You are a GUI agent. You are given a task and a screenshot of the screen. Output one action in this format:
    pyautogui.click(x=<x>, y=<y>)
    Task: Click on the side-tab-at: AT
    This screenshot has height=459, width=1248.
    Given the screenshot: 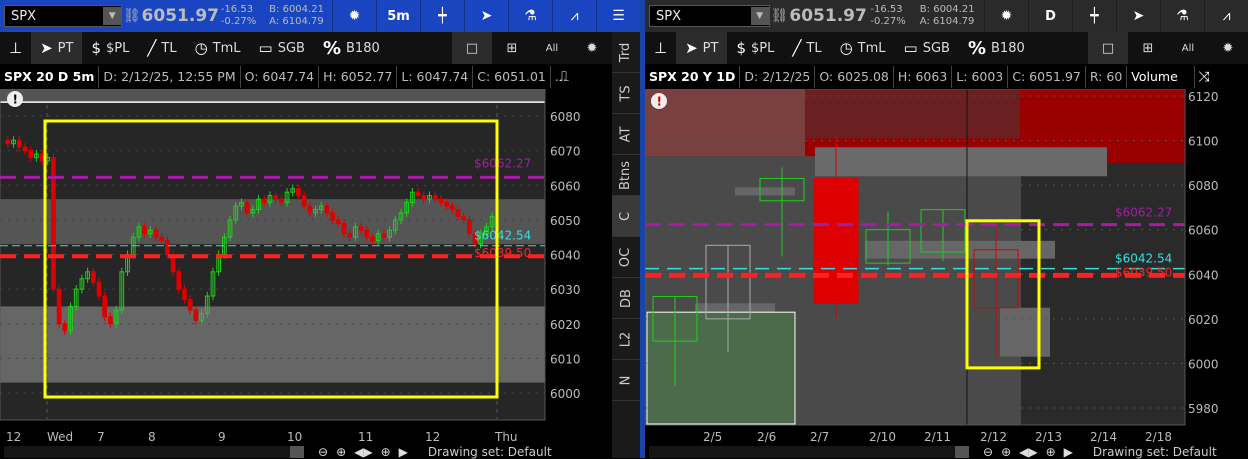 What is the action you would take?
    pyautogui.click(x=626, y=134)
    